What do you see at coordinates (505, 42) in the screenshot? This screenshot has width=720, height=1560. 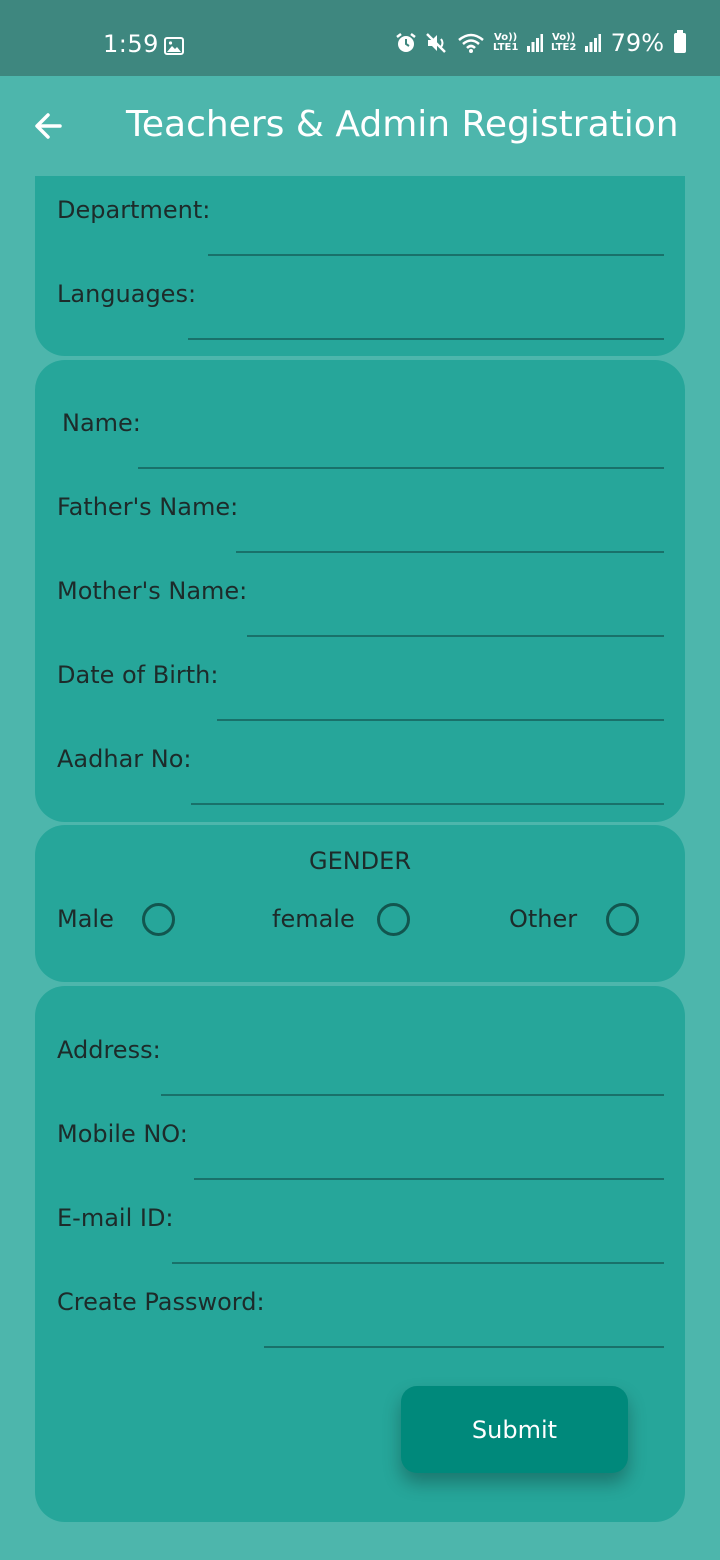 I see `network1-label: Vo)) LTE1` at bounding box center [505, 42].